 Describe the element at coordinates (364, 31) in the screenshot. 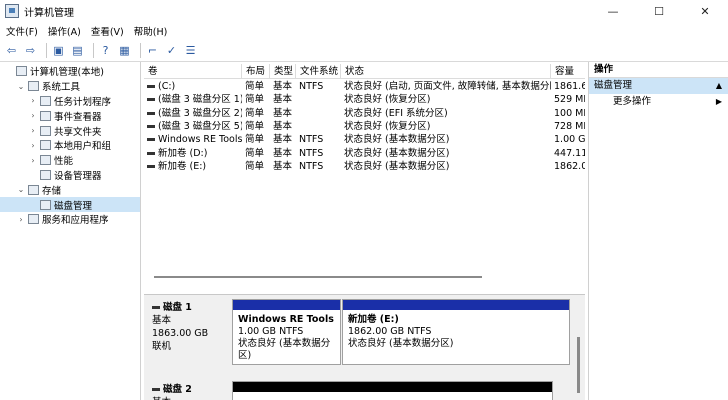

I see `menu-bar: 文件(F) 操作(A) 查看(V) 帮助(H)` at that location.